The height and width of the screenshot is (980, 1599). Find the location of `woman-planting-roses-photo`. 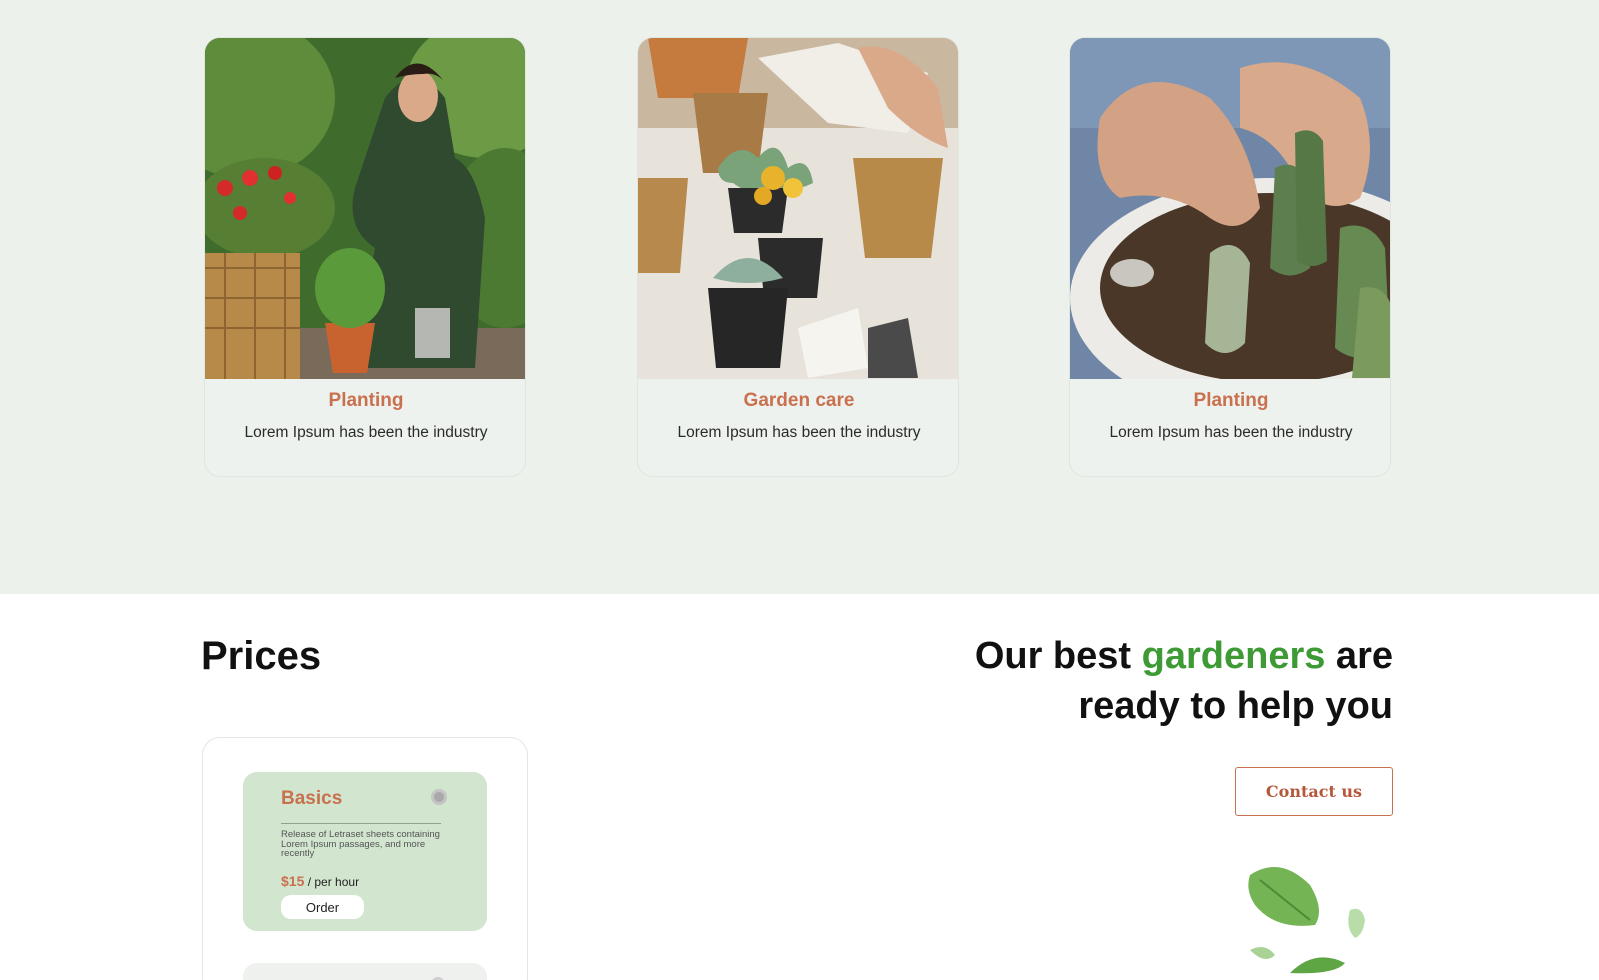

woman-planting-roses-photo is located at coordinates (365, 208).